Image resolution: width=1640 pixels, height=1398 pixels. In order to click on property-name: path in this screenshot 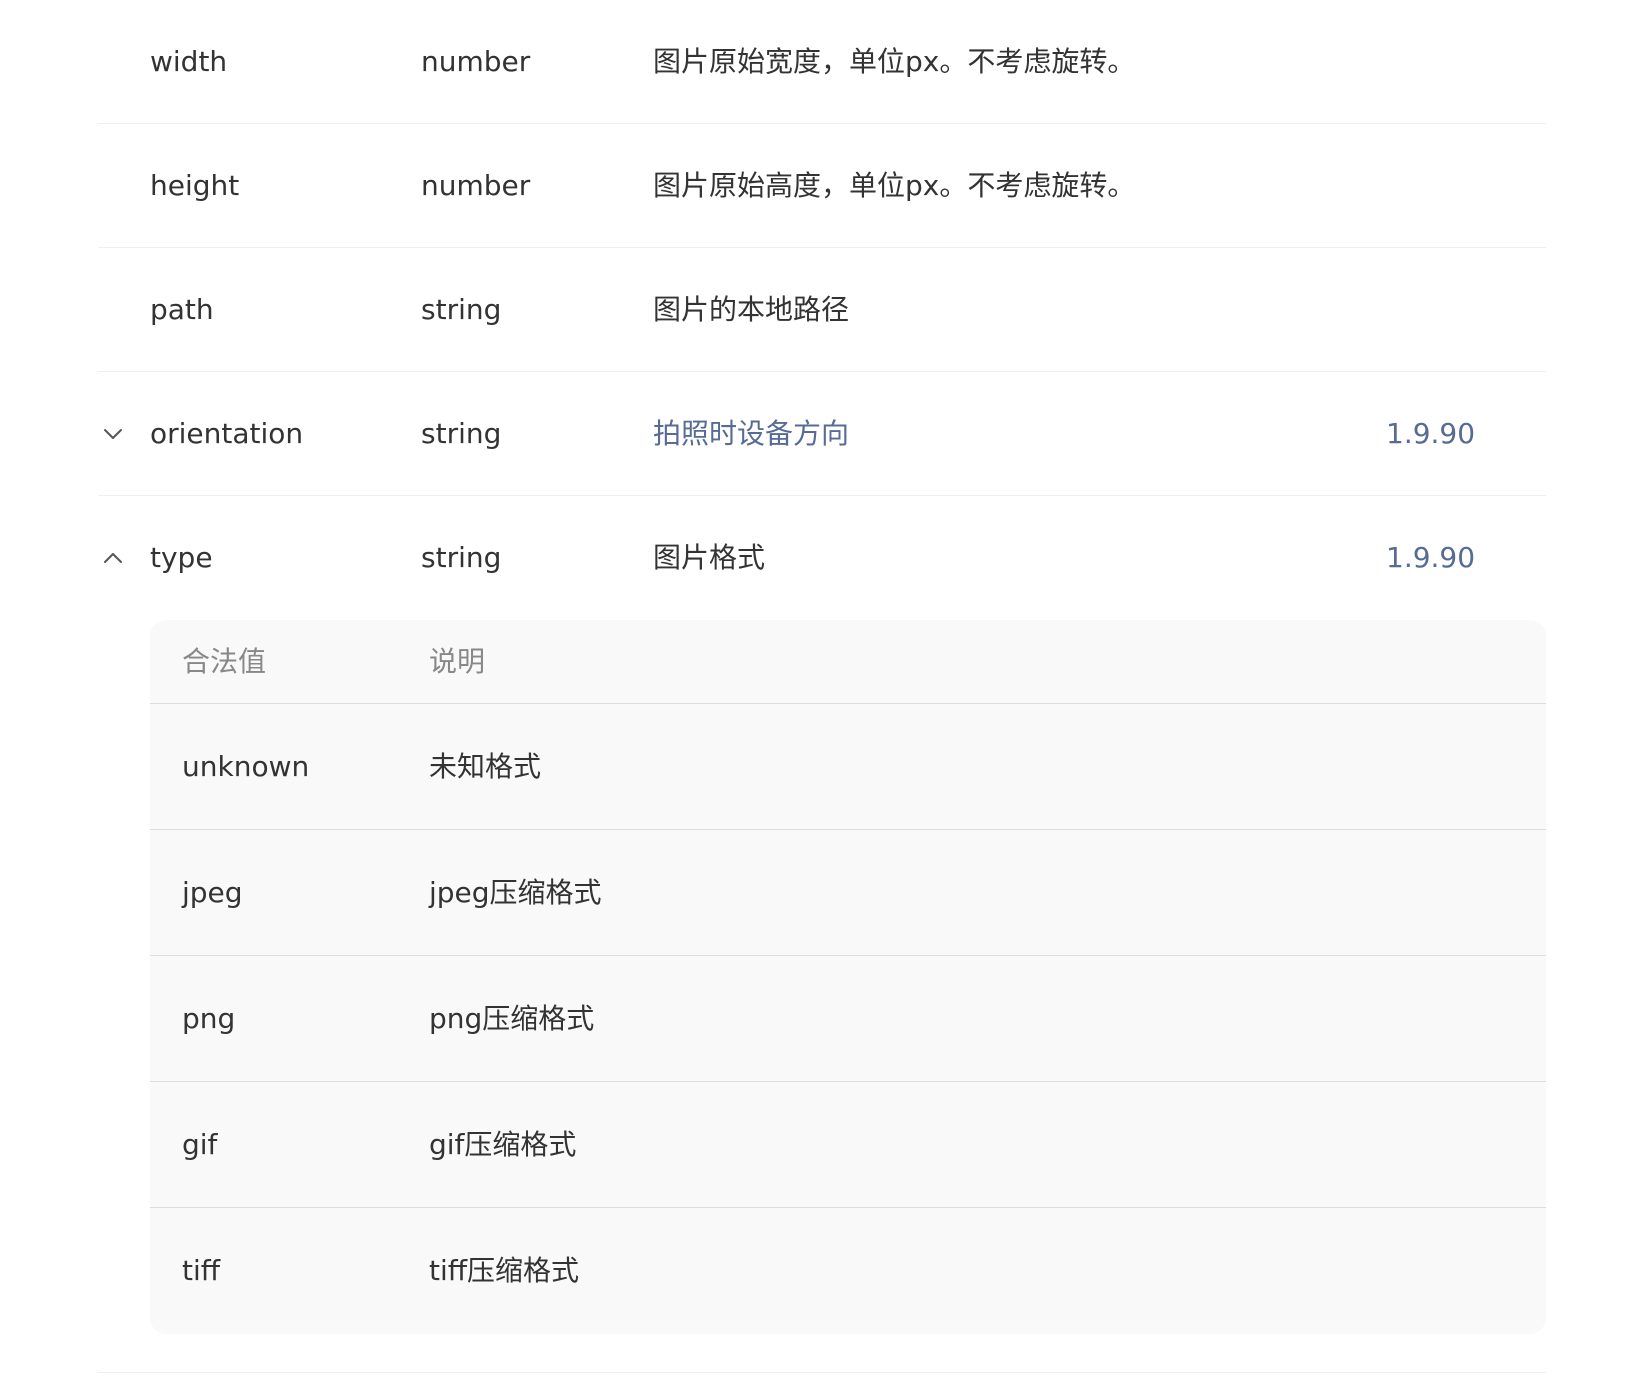, I will do `click(182, 309)`.